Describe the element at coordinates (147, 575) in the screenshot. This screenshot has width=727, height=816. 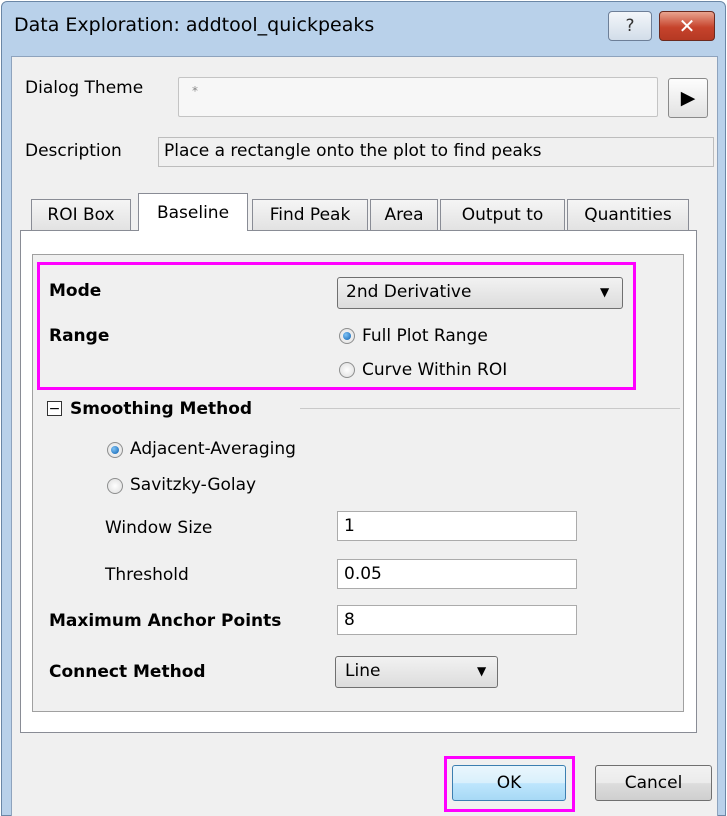
I see `threshold-label: Threshold` at that location.